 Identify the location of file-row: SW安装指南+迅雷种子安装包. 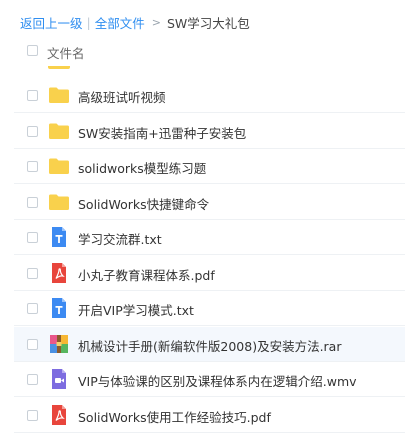
(209, 131).